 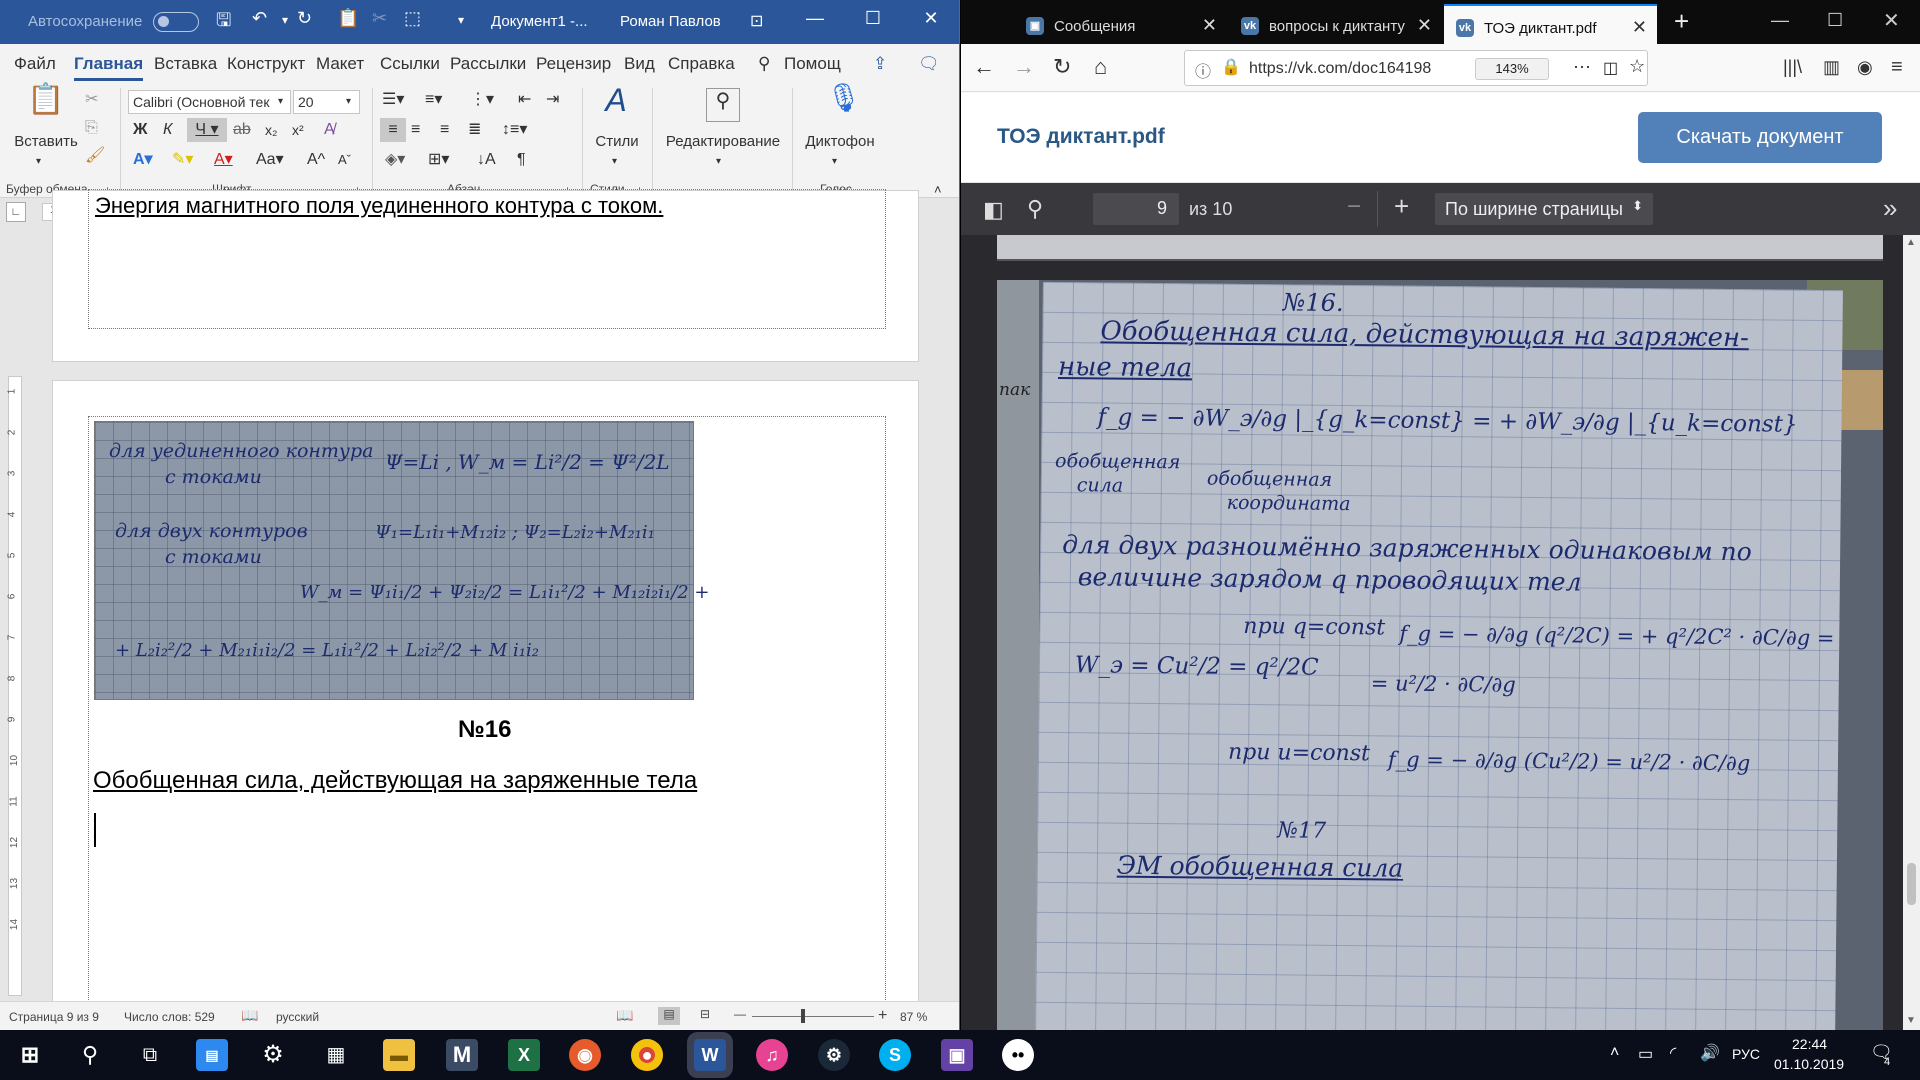 What do you see at coordinates (91, 128) in the screenshot?
I see `copy-icon: ⎘` at bounding box center [91, 128].